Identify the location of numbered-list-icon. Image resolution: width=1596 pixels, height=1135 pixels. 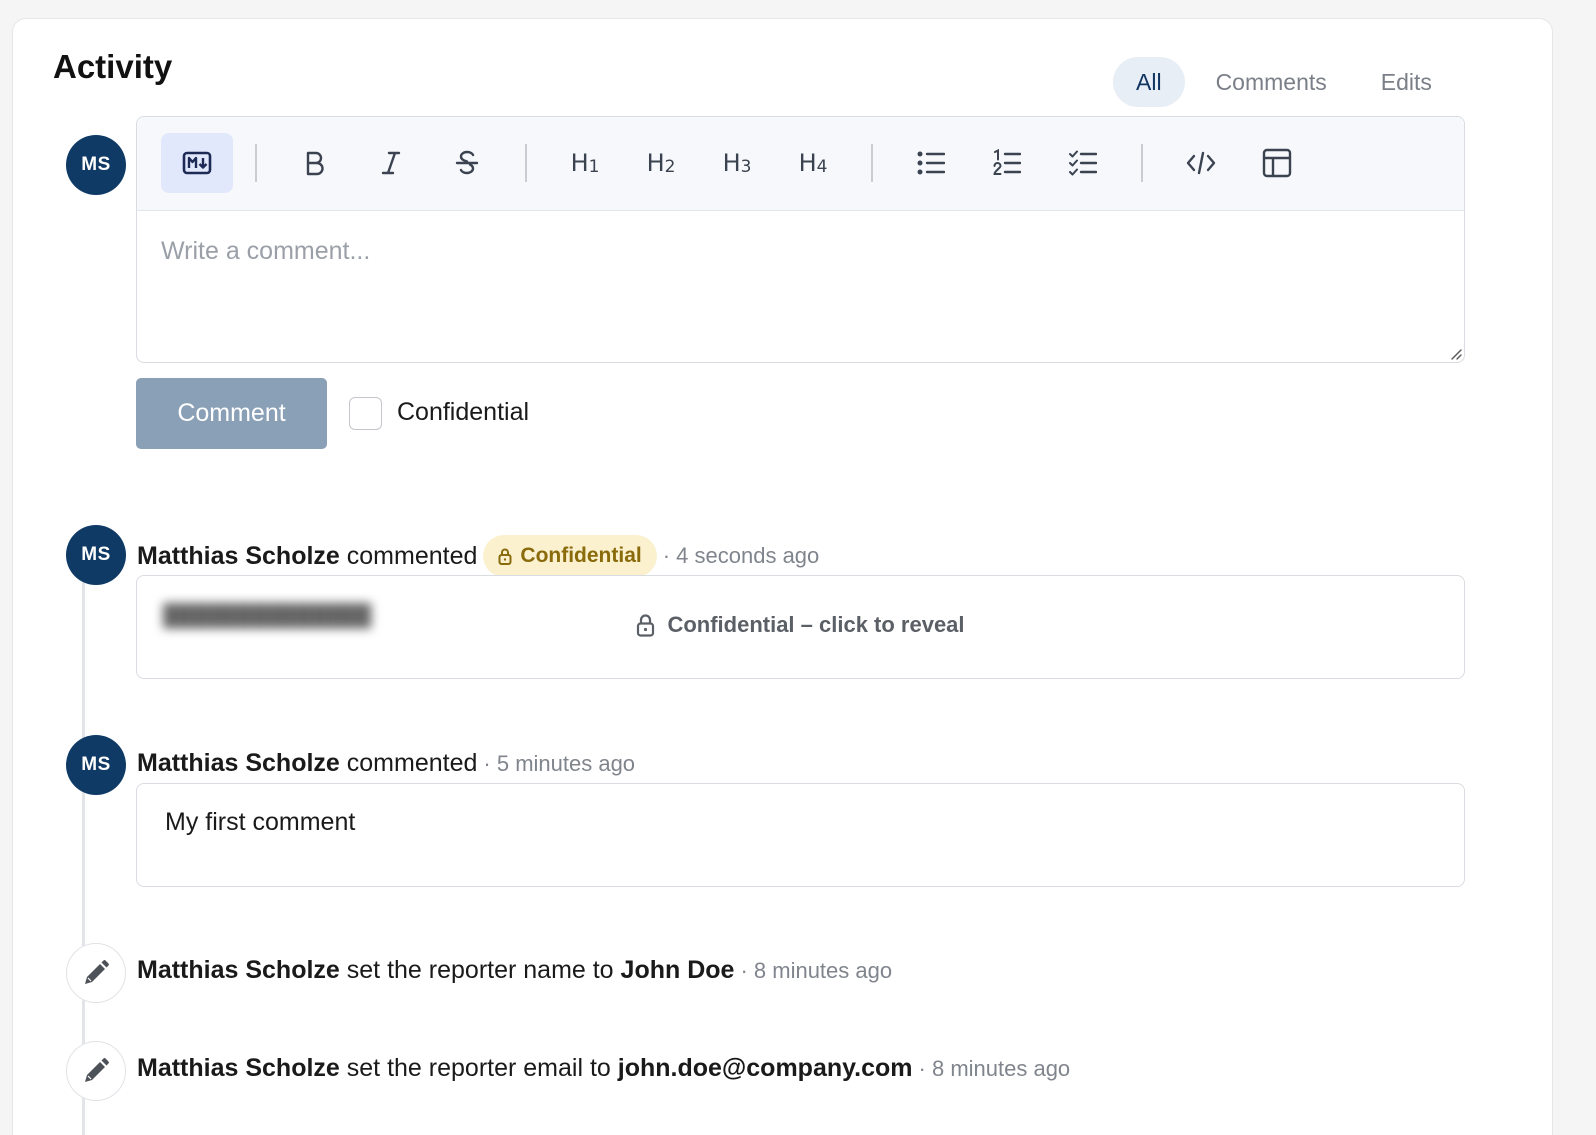
(1007, 162).